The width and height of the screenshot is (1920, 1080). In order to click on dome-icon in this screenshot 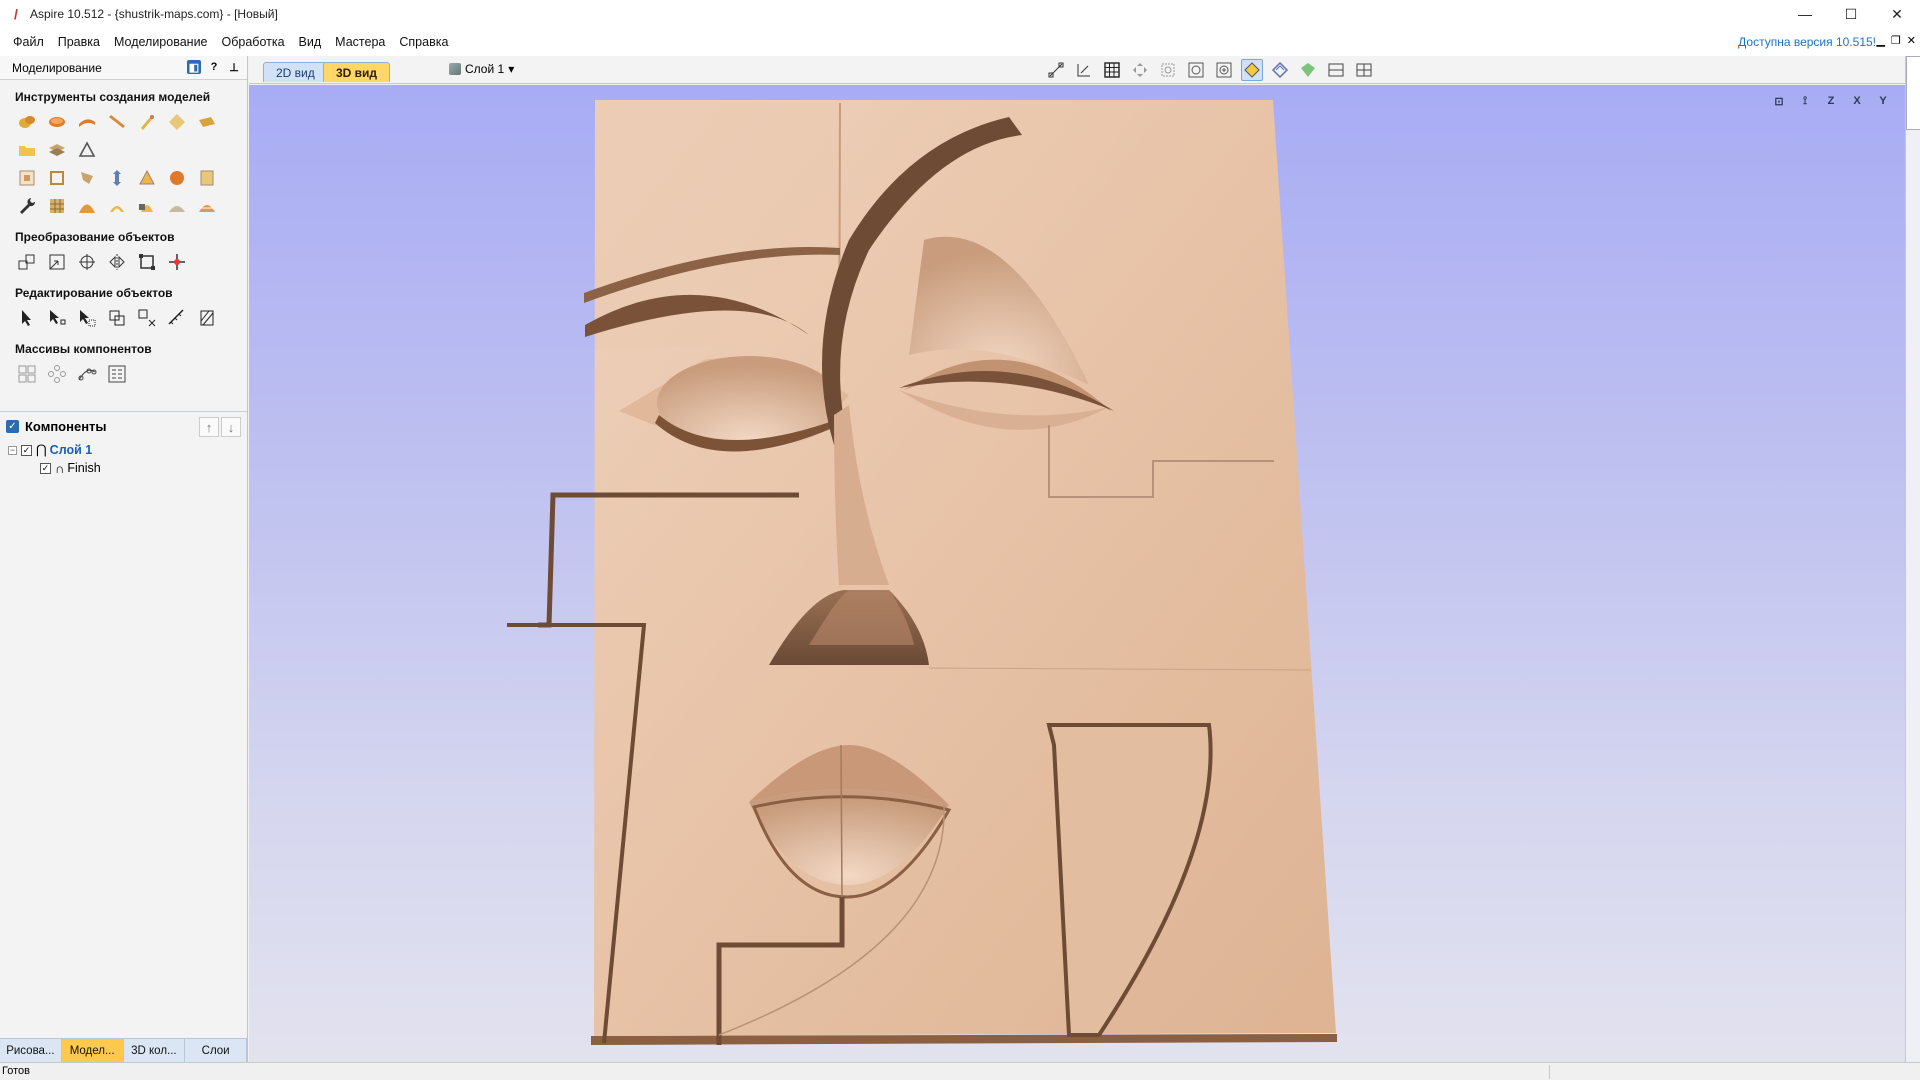, I will do `click(87, 206)`.